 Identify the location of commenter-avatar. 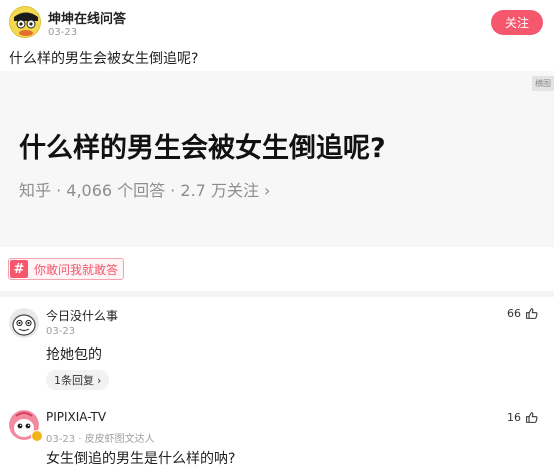
(24, 323).